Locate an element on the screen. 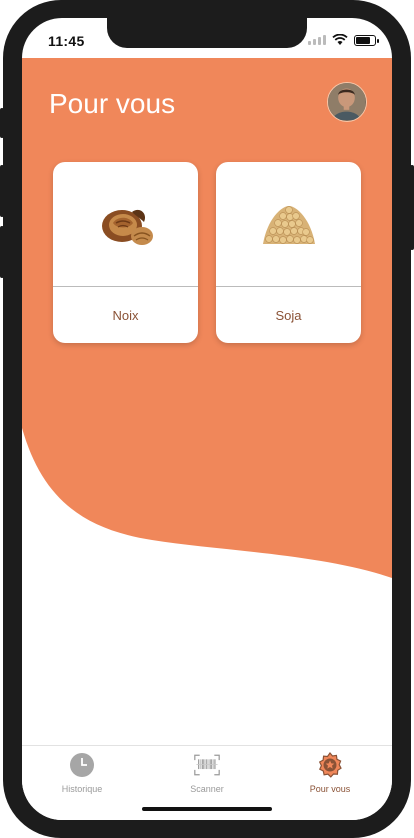 Image resolution: width=414 pixels, height=838 pixels. barcode-scanner-icon is located at coordinates (207, 765).